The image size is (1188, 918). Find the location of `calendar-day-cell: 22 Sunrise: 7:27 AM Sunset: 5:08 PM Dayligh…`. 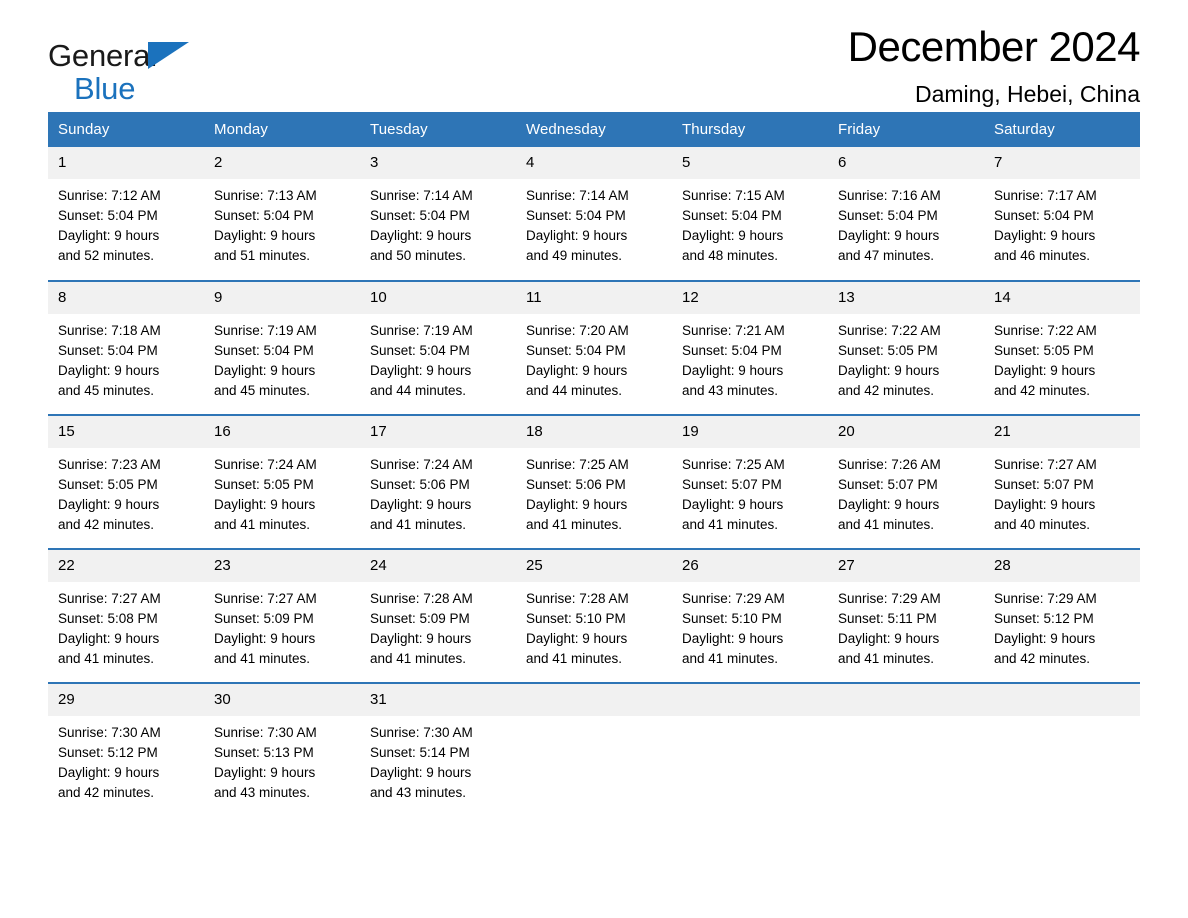

calendar-day-cell: 22 Sunrise: 7:27 AM Sunset: 5:08 PM Dayligh… is located at coordinates (126, 615).